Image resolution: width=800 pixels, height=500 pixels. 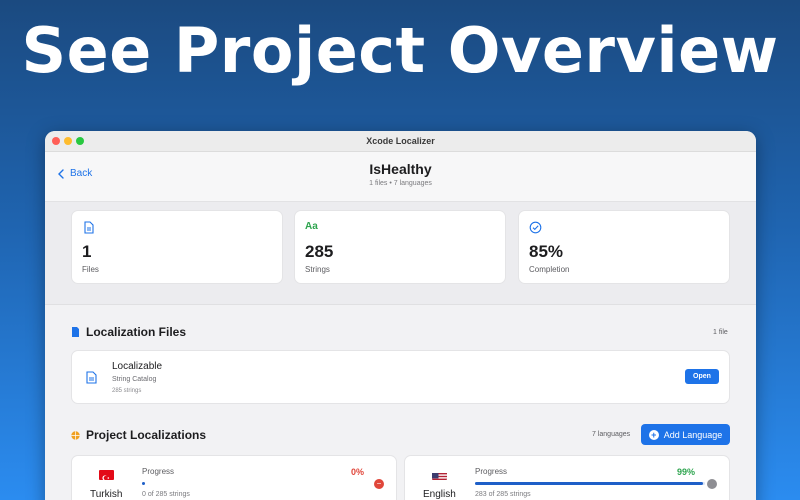 What do you see at coordinates (358, 472) in the screenshot?
I see `progress-percent: 0%` at bounding box center [358, 472].